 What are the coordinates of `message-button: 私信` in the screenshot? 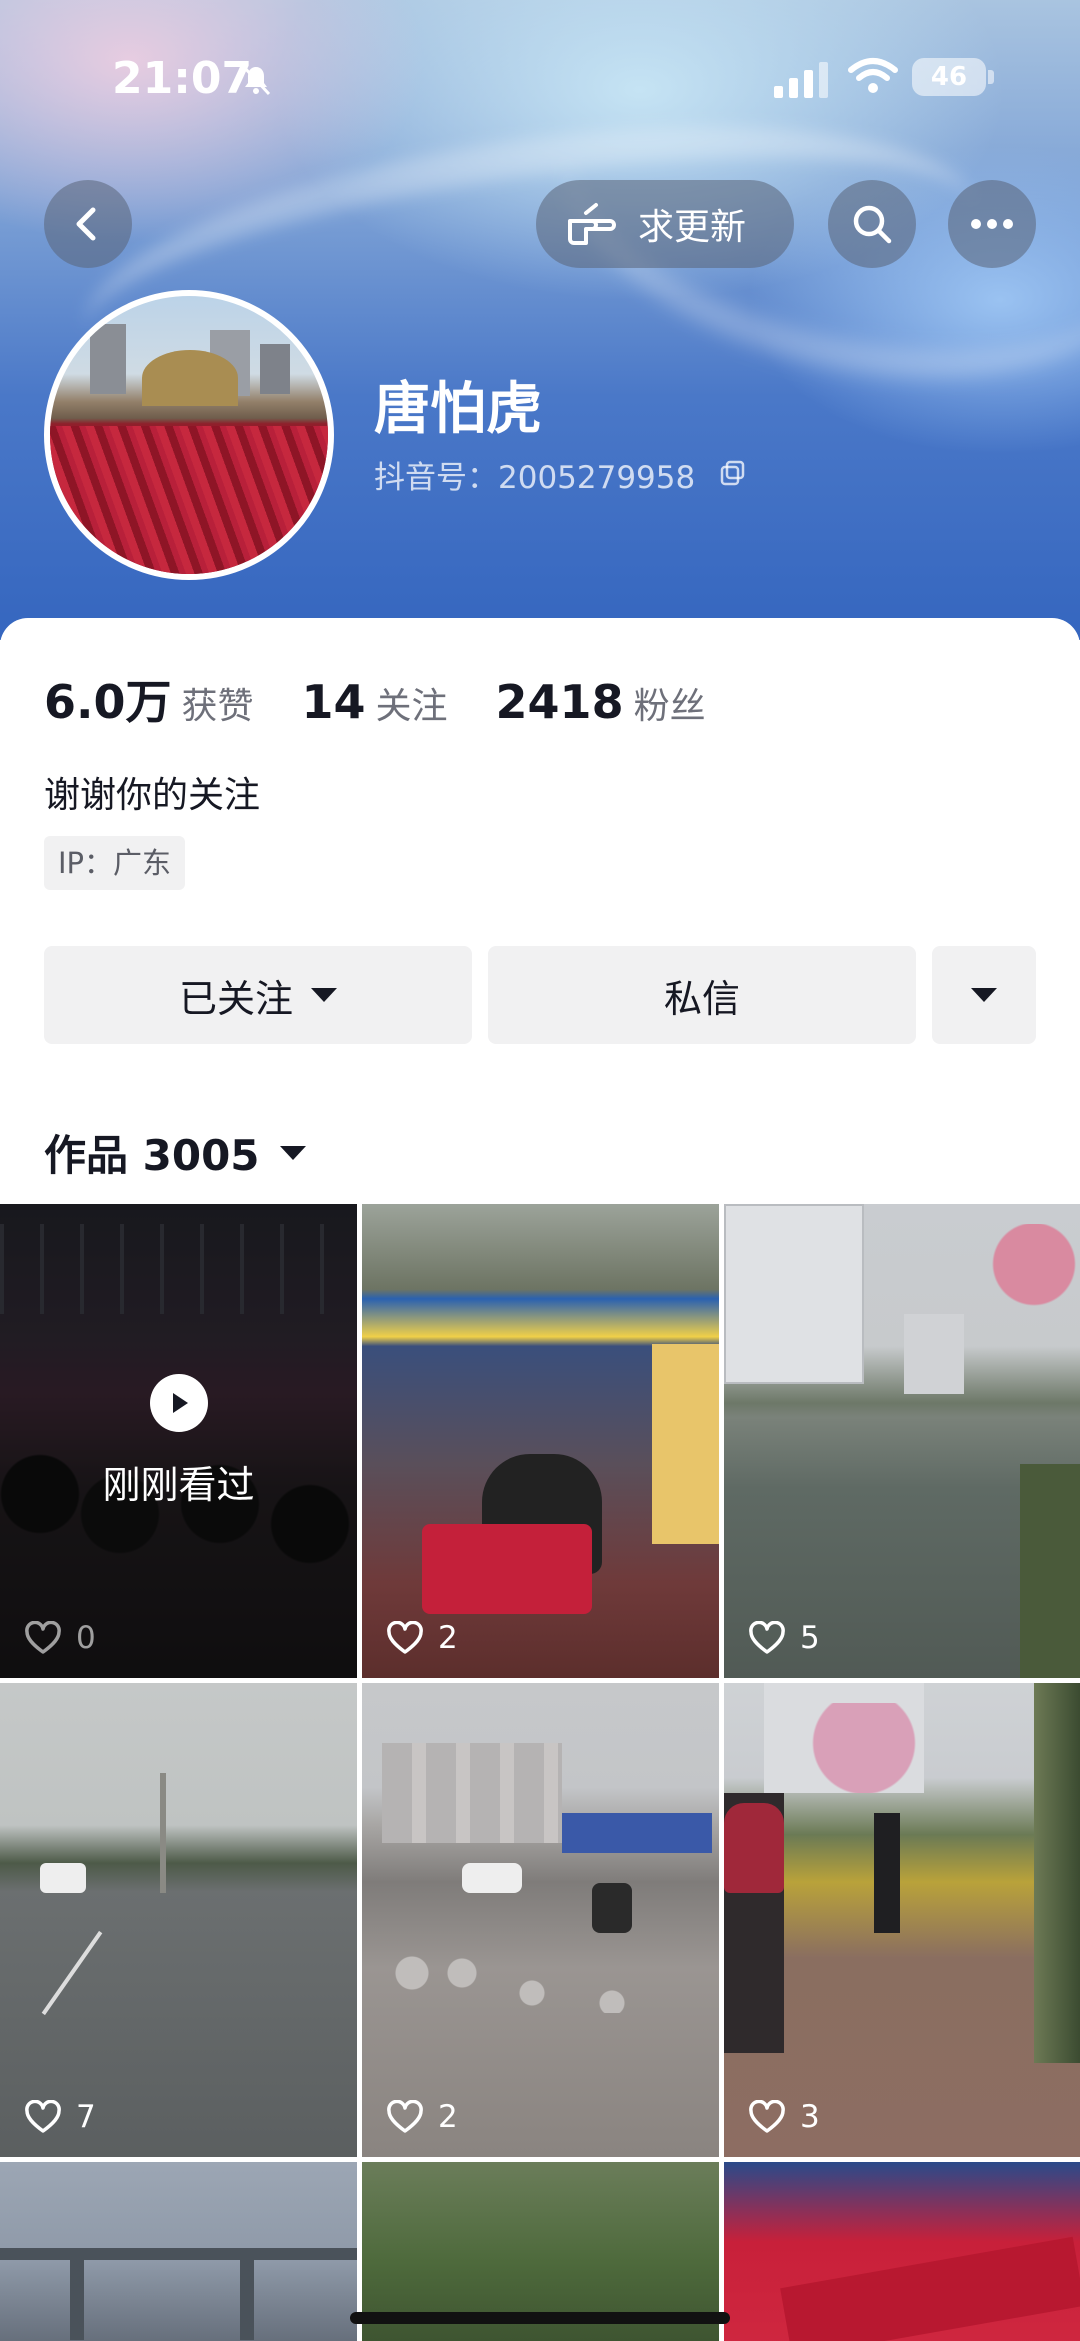 It's located at (702, 995).